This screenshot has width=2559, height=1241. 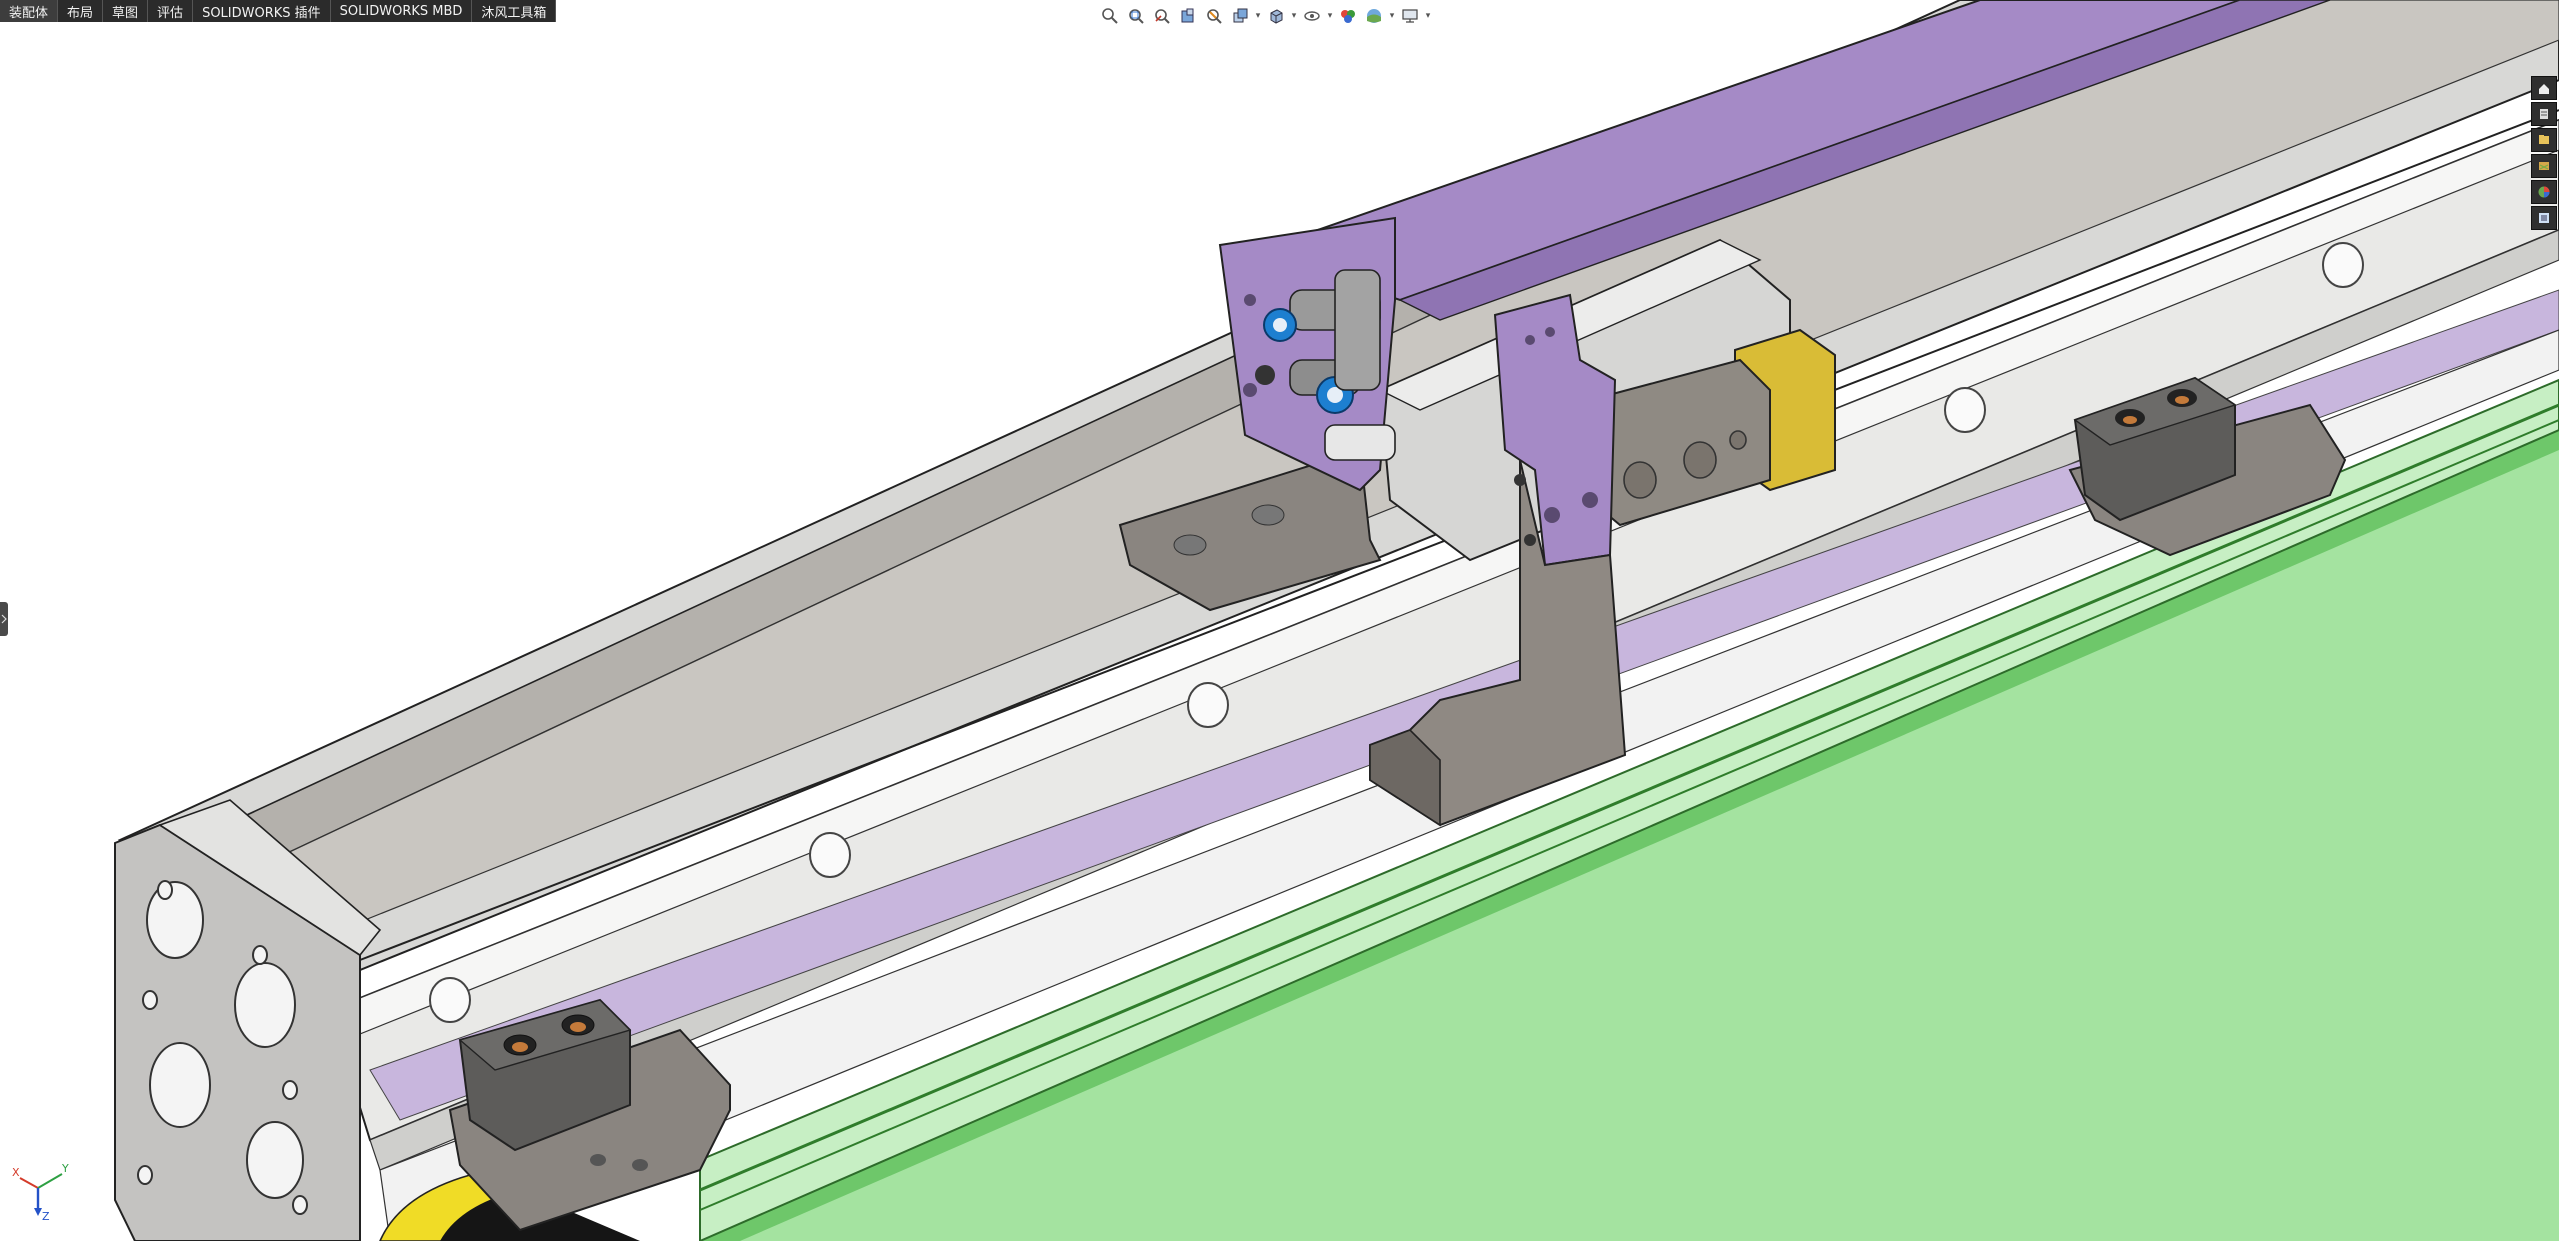 What do you see at coordinates (1312, 16) in the screenshot?
I see `hide-show-icon` at bounding box center [1312, 16].